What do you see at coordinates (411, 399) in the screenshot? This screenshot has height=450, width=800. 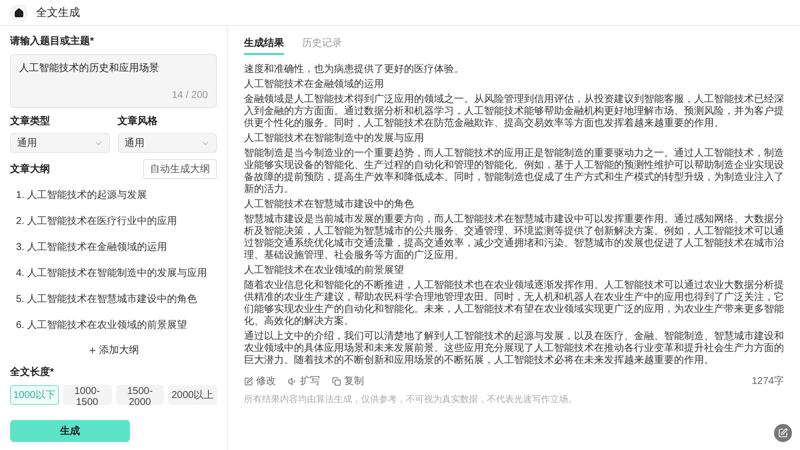 I see `disclaimer-text: 所有结果内容均由算法生成，仅供参考，不可视为真实数据，不代表光速写作立场。` at bounding box center [411, 399].